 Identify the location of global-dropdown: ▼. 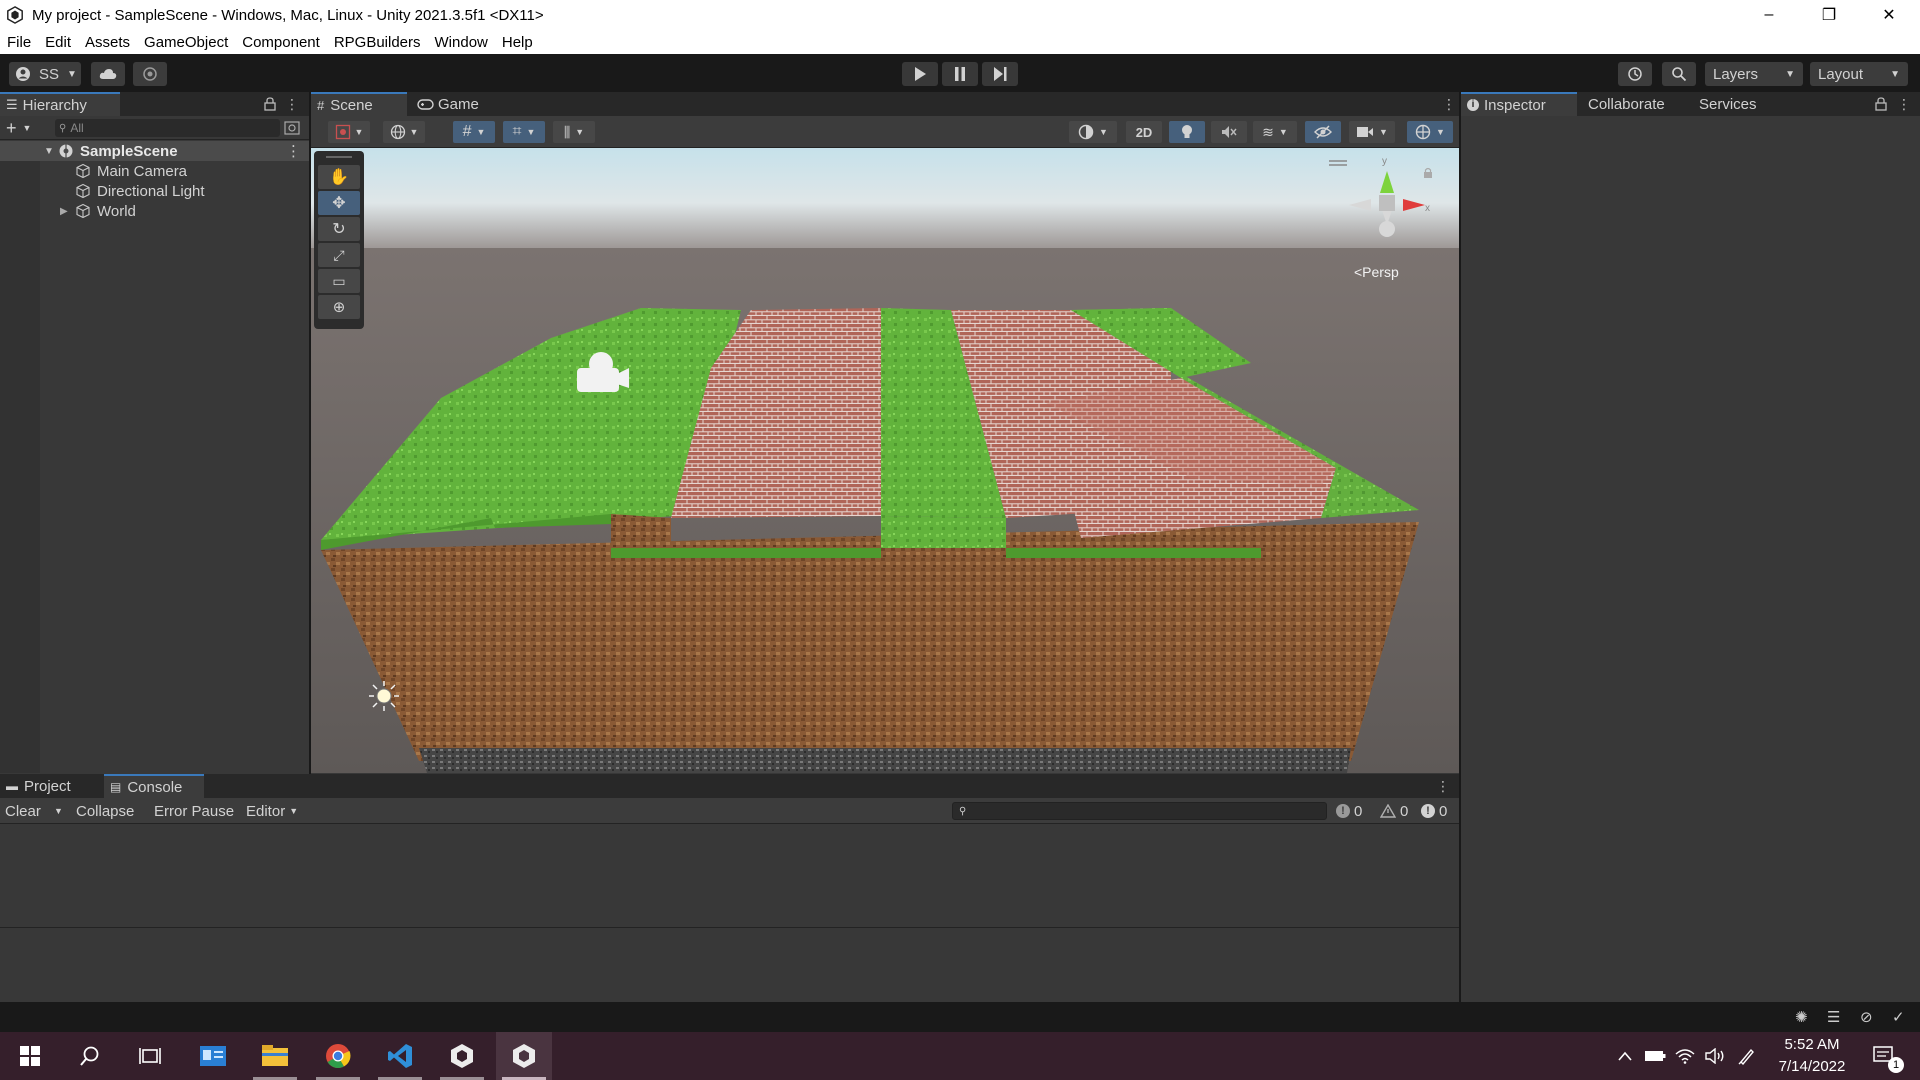
(404, 132).